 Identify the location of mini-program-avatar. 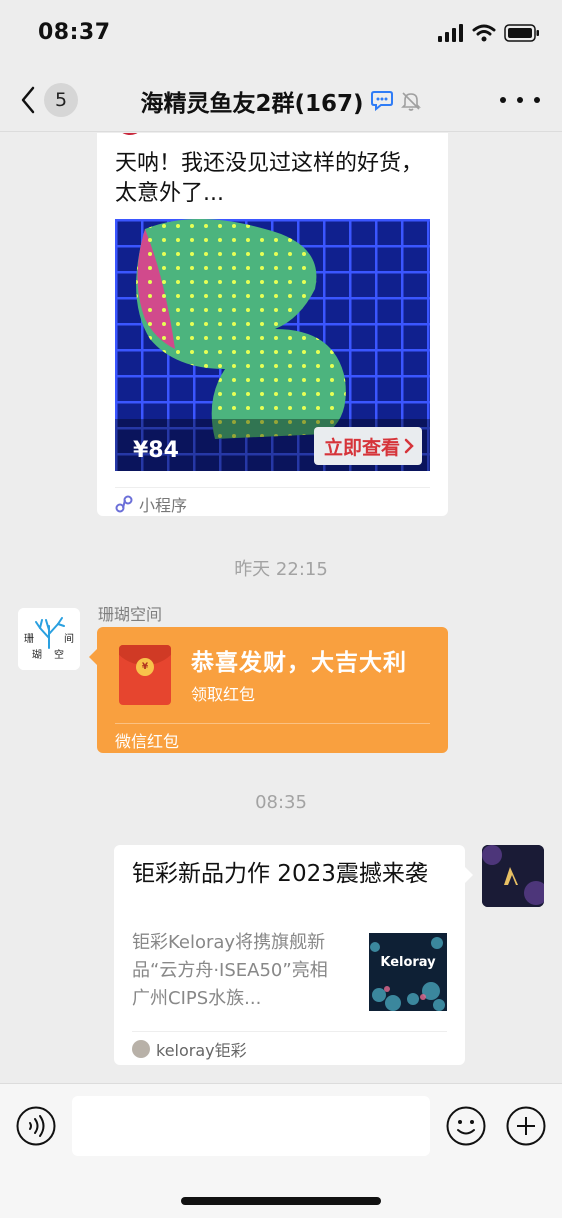
(130, 134).